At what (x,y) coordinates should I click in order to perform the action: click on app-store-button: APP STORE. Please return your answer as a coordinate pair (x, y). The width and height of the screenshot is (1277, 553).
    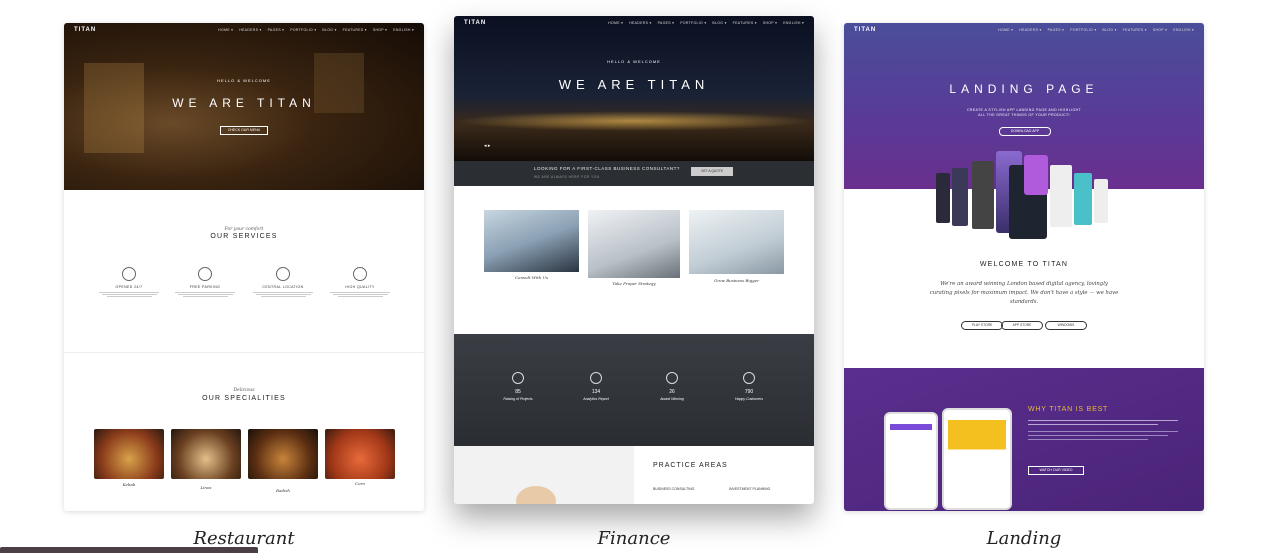
    Looking at the image, I should click on (1022, 325).